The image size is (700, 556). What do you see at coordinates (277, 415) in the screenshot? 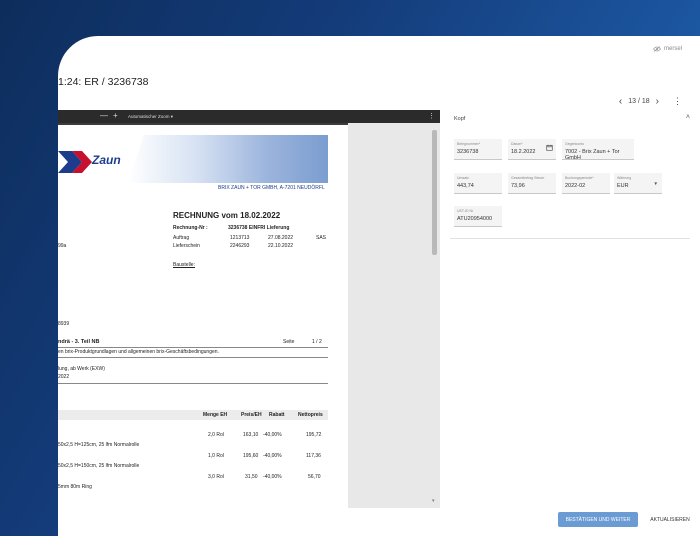
I see `col-rabatt: Rabatt` at bounding box center [277, 415].